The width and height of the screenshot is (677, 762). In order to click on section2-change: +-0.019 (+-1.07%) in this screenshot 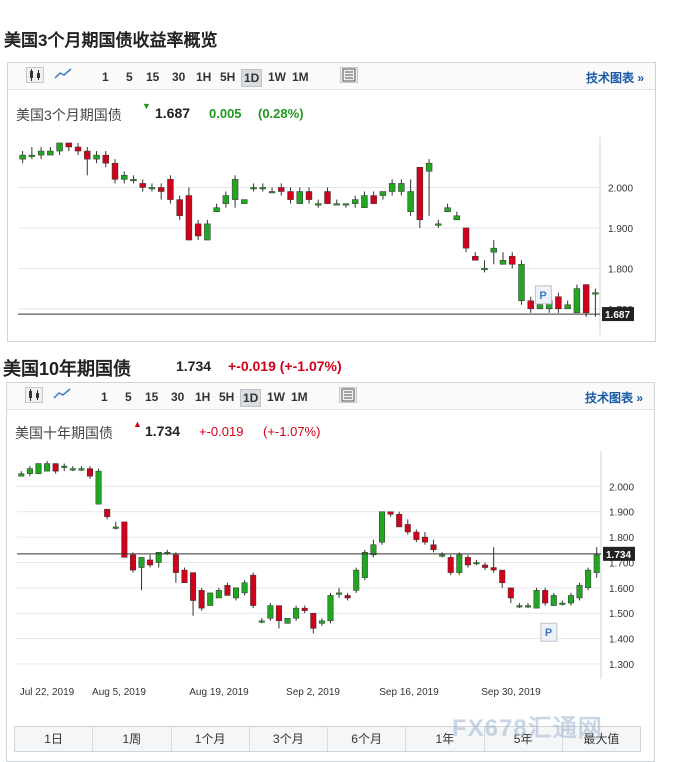, I will do `click(285, 366)`.